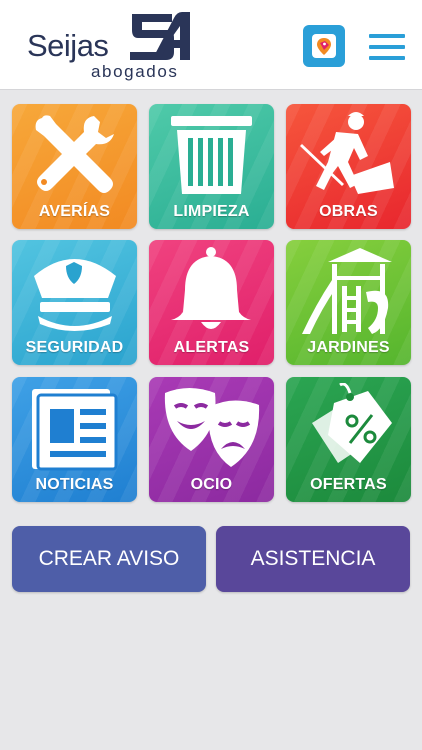 The image size is (422, 750). What do you see at coordinates (211, 288) in the screenshot?
I see `bell-icon` at bounding box center [211, 288].